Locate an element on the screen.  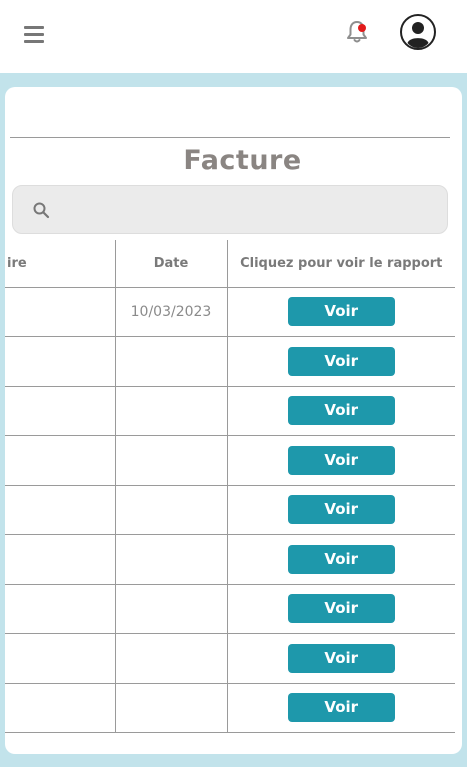
bell-icon is located at coordinates (357, 32).